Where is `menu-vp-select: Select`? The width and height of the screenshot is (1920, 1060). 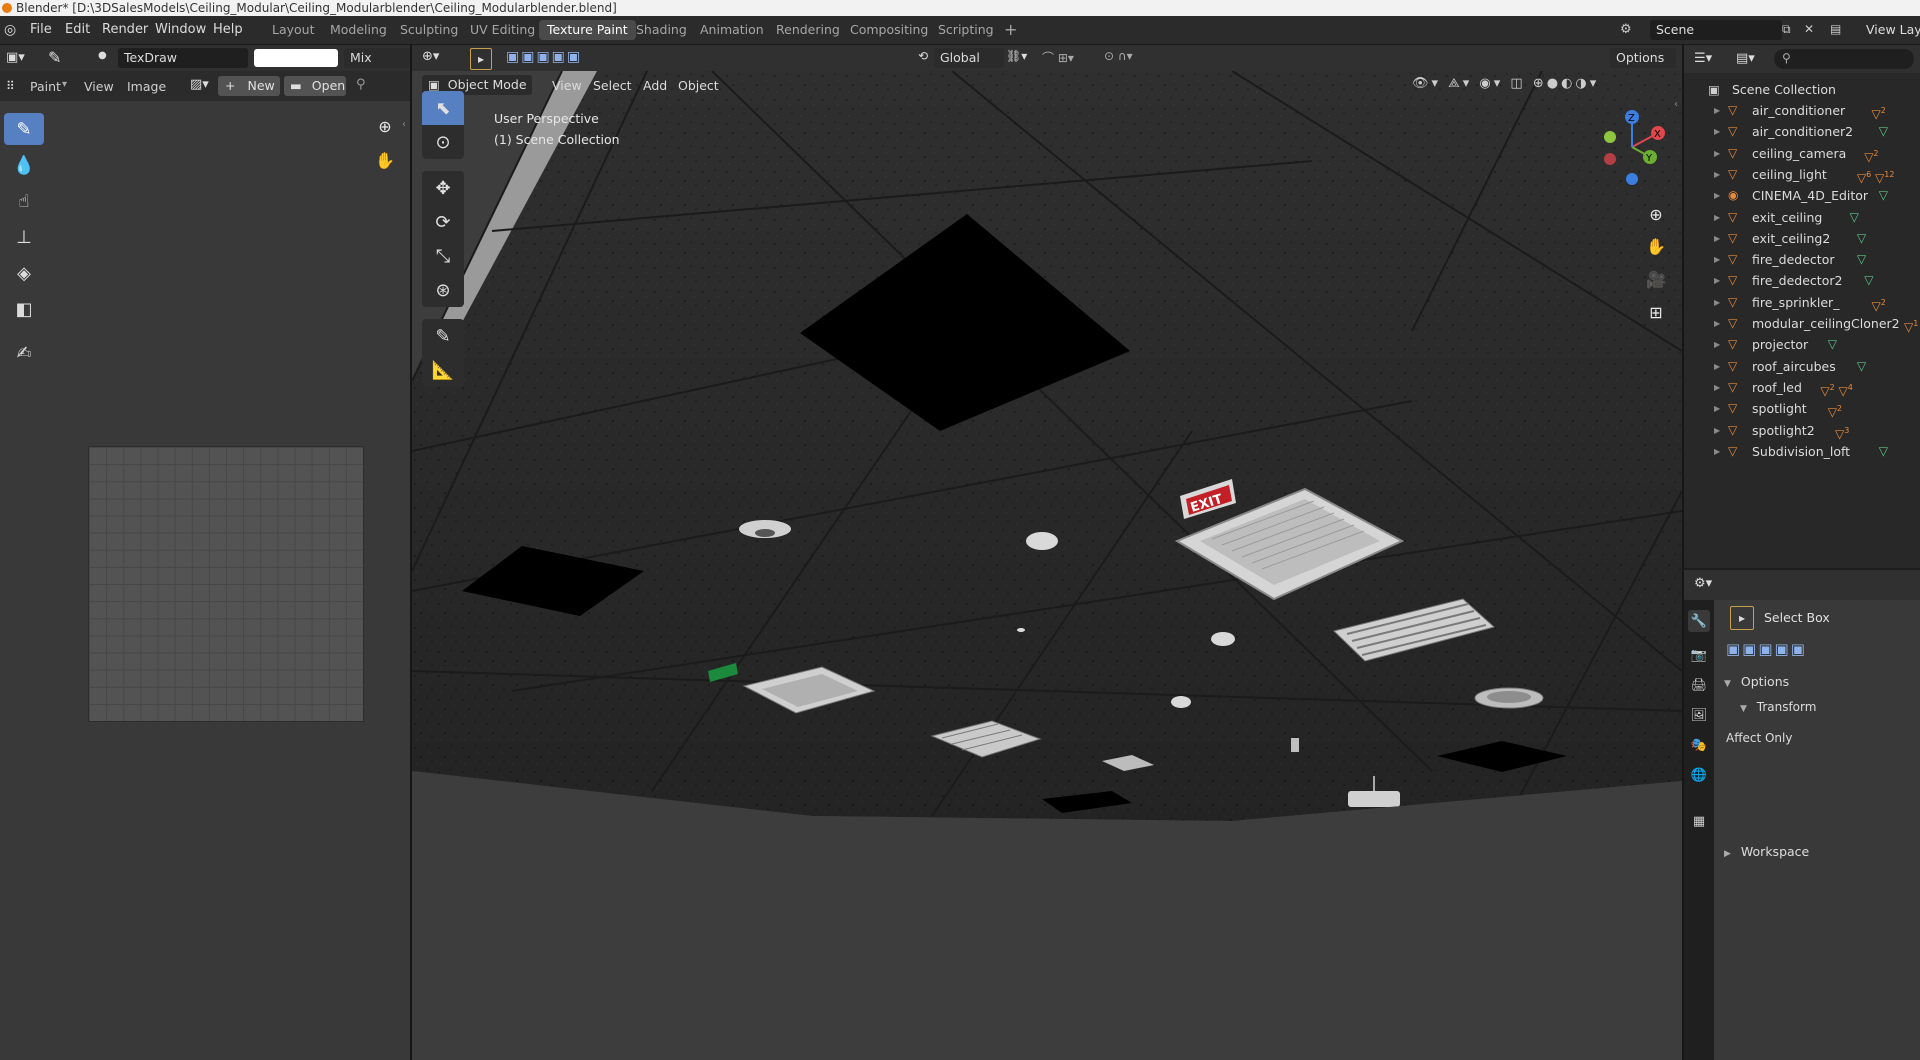 menu-vp-select: Select is located at coordinates (612, 85).